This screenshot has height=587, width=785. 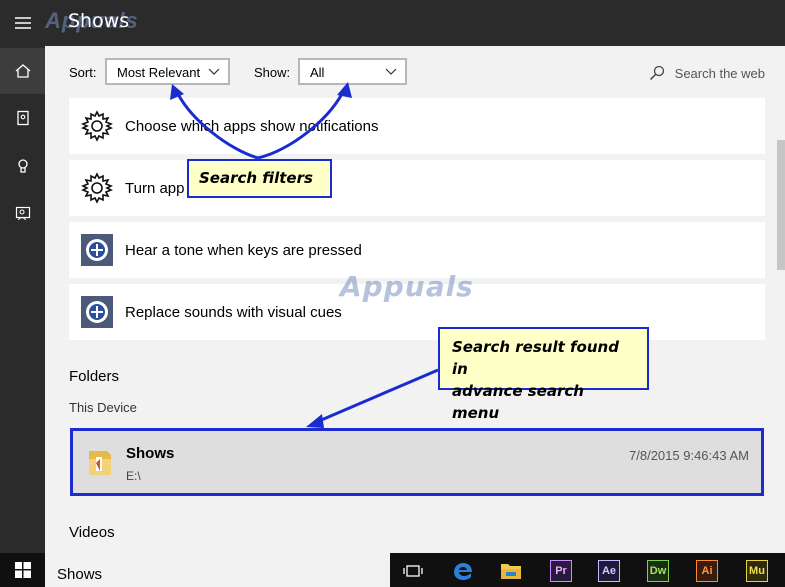 I want to click on taskbar: Shows Pr Ae Dw Ai Mu, so click(x=392, y=570).